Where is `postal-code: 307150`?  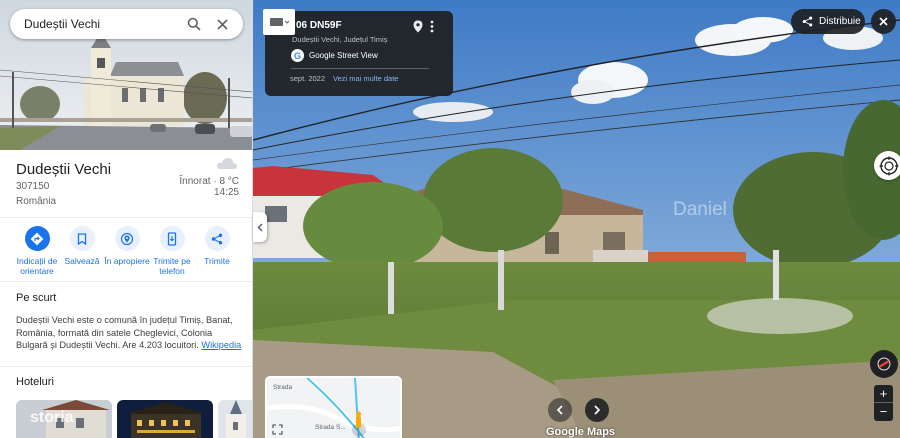
postal-code: 307150 is located at coordinates (33, 186).